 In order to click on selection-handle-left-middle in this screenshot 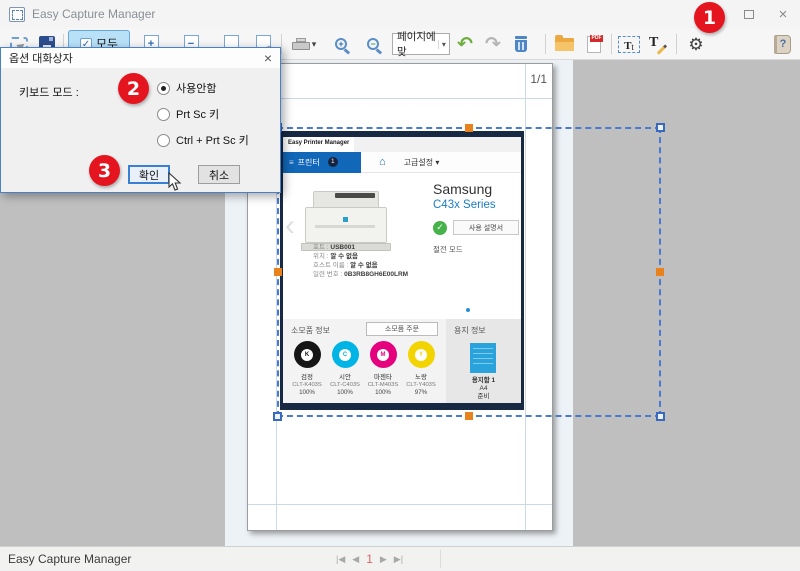, I will do `click(278, 272)`.